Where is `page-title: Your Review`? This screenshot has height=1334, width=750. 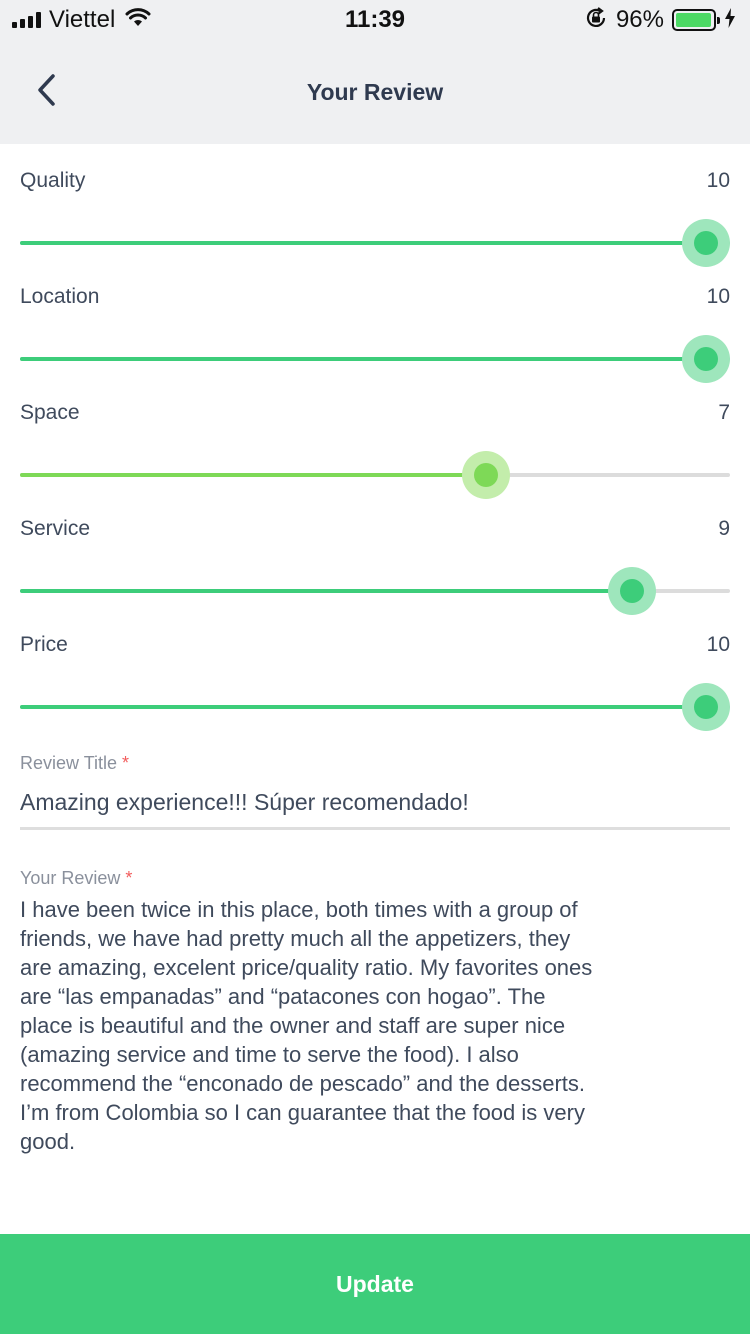 page-title: Your Review is located at coordinates (375, 92).